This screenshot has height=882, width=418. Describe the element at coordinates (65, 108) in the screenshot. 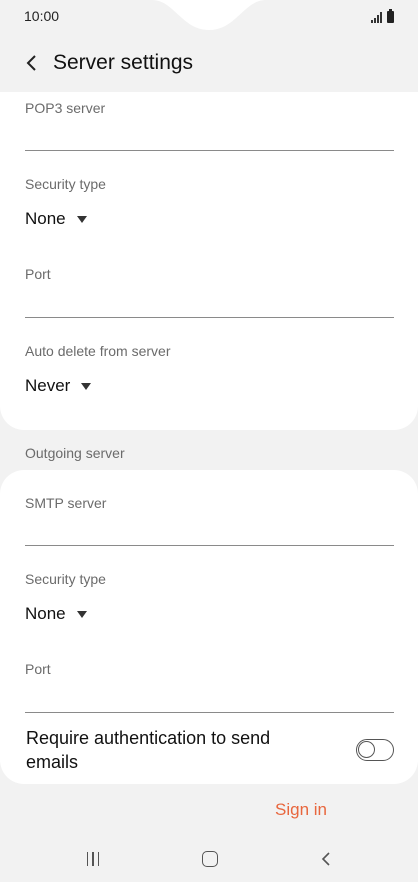

I see `pop3-server-label: POP3 server` at that location.